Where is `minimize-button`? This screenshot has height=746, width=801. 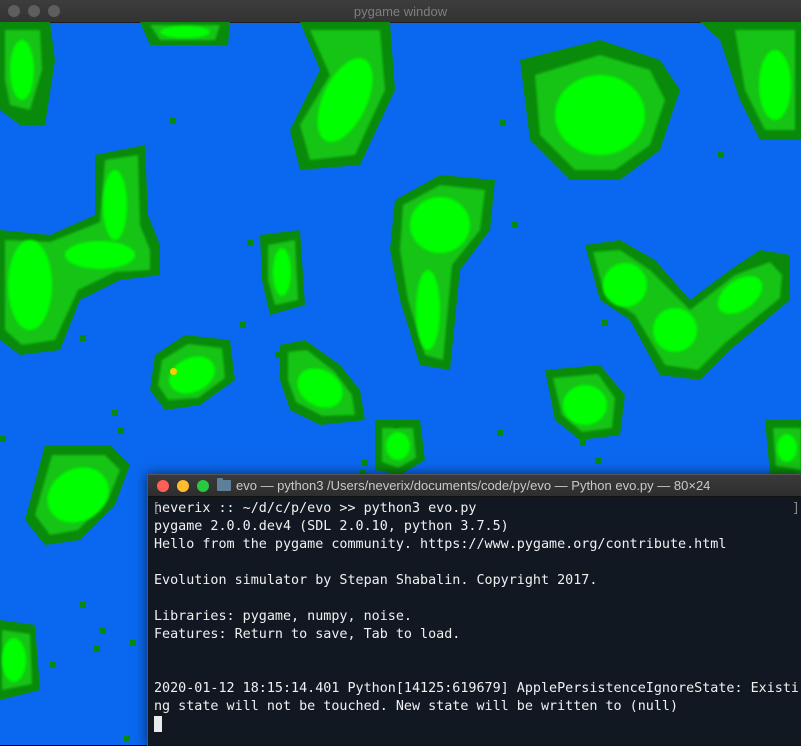
minimize-button is located at coordinates (183, 486).